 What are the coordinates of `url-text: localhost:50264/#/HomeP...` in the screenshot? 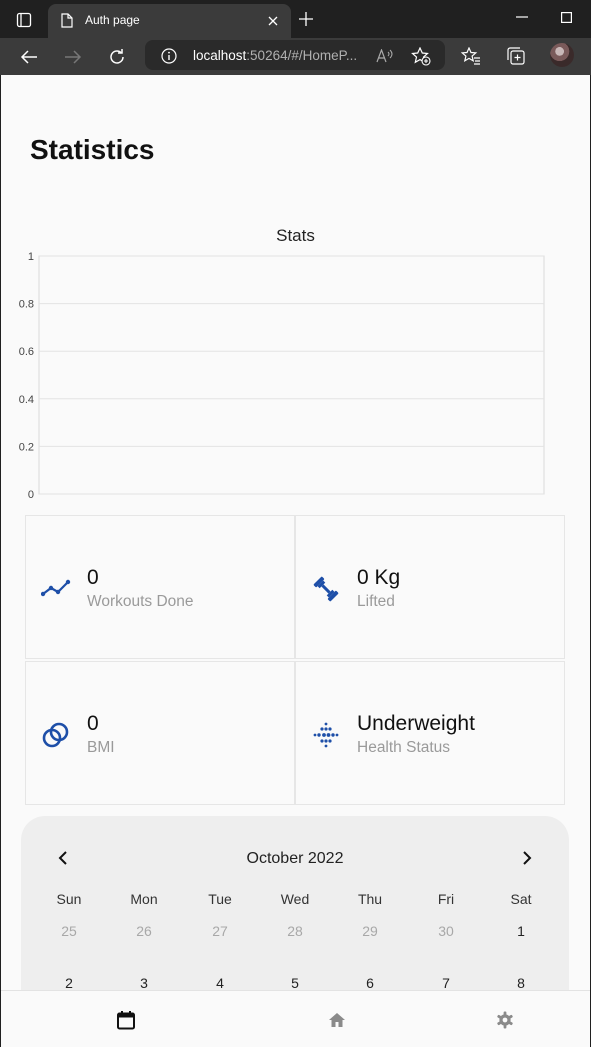 It's located at (275, 55).